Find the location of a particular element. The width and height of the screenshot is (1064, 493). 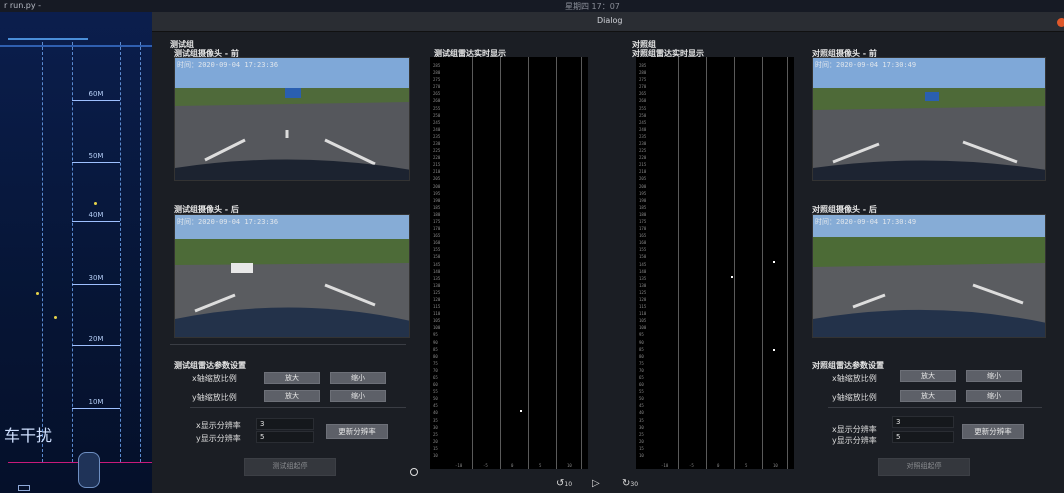

radar-y-tick: 265 is located at coordinates (437, 94).